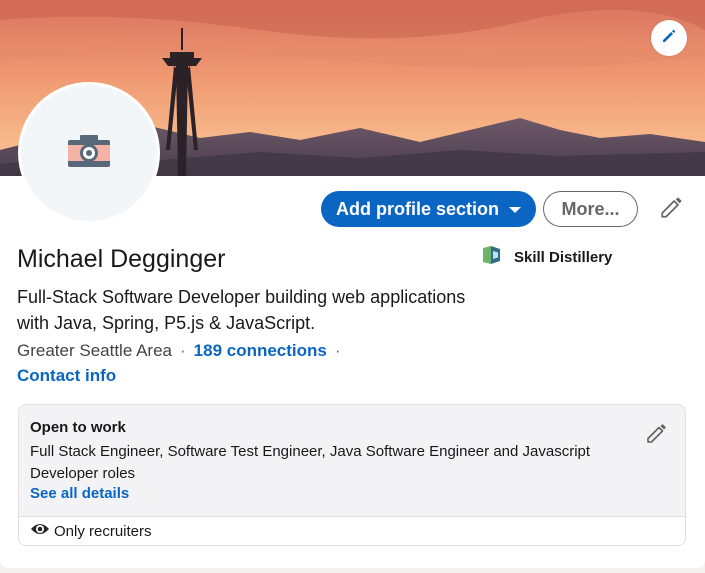  Describe the element at coordinates (79, 493) in the screenshot. I see `see-all-details-link: See all details` at that location.